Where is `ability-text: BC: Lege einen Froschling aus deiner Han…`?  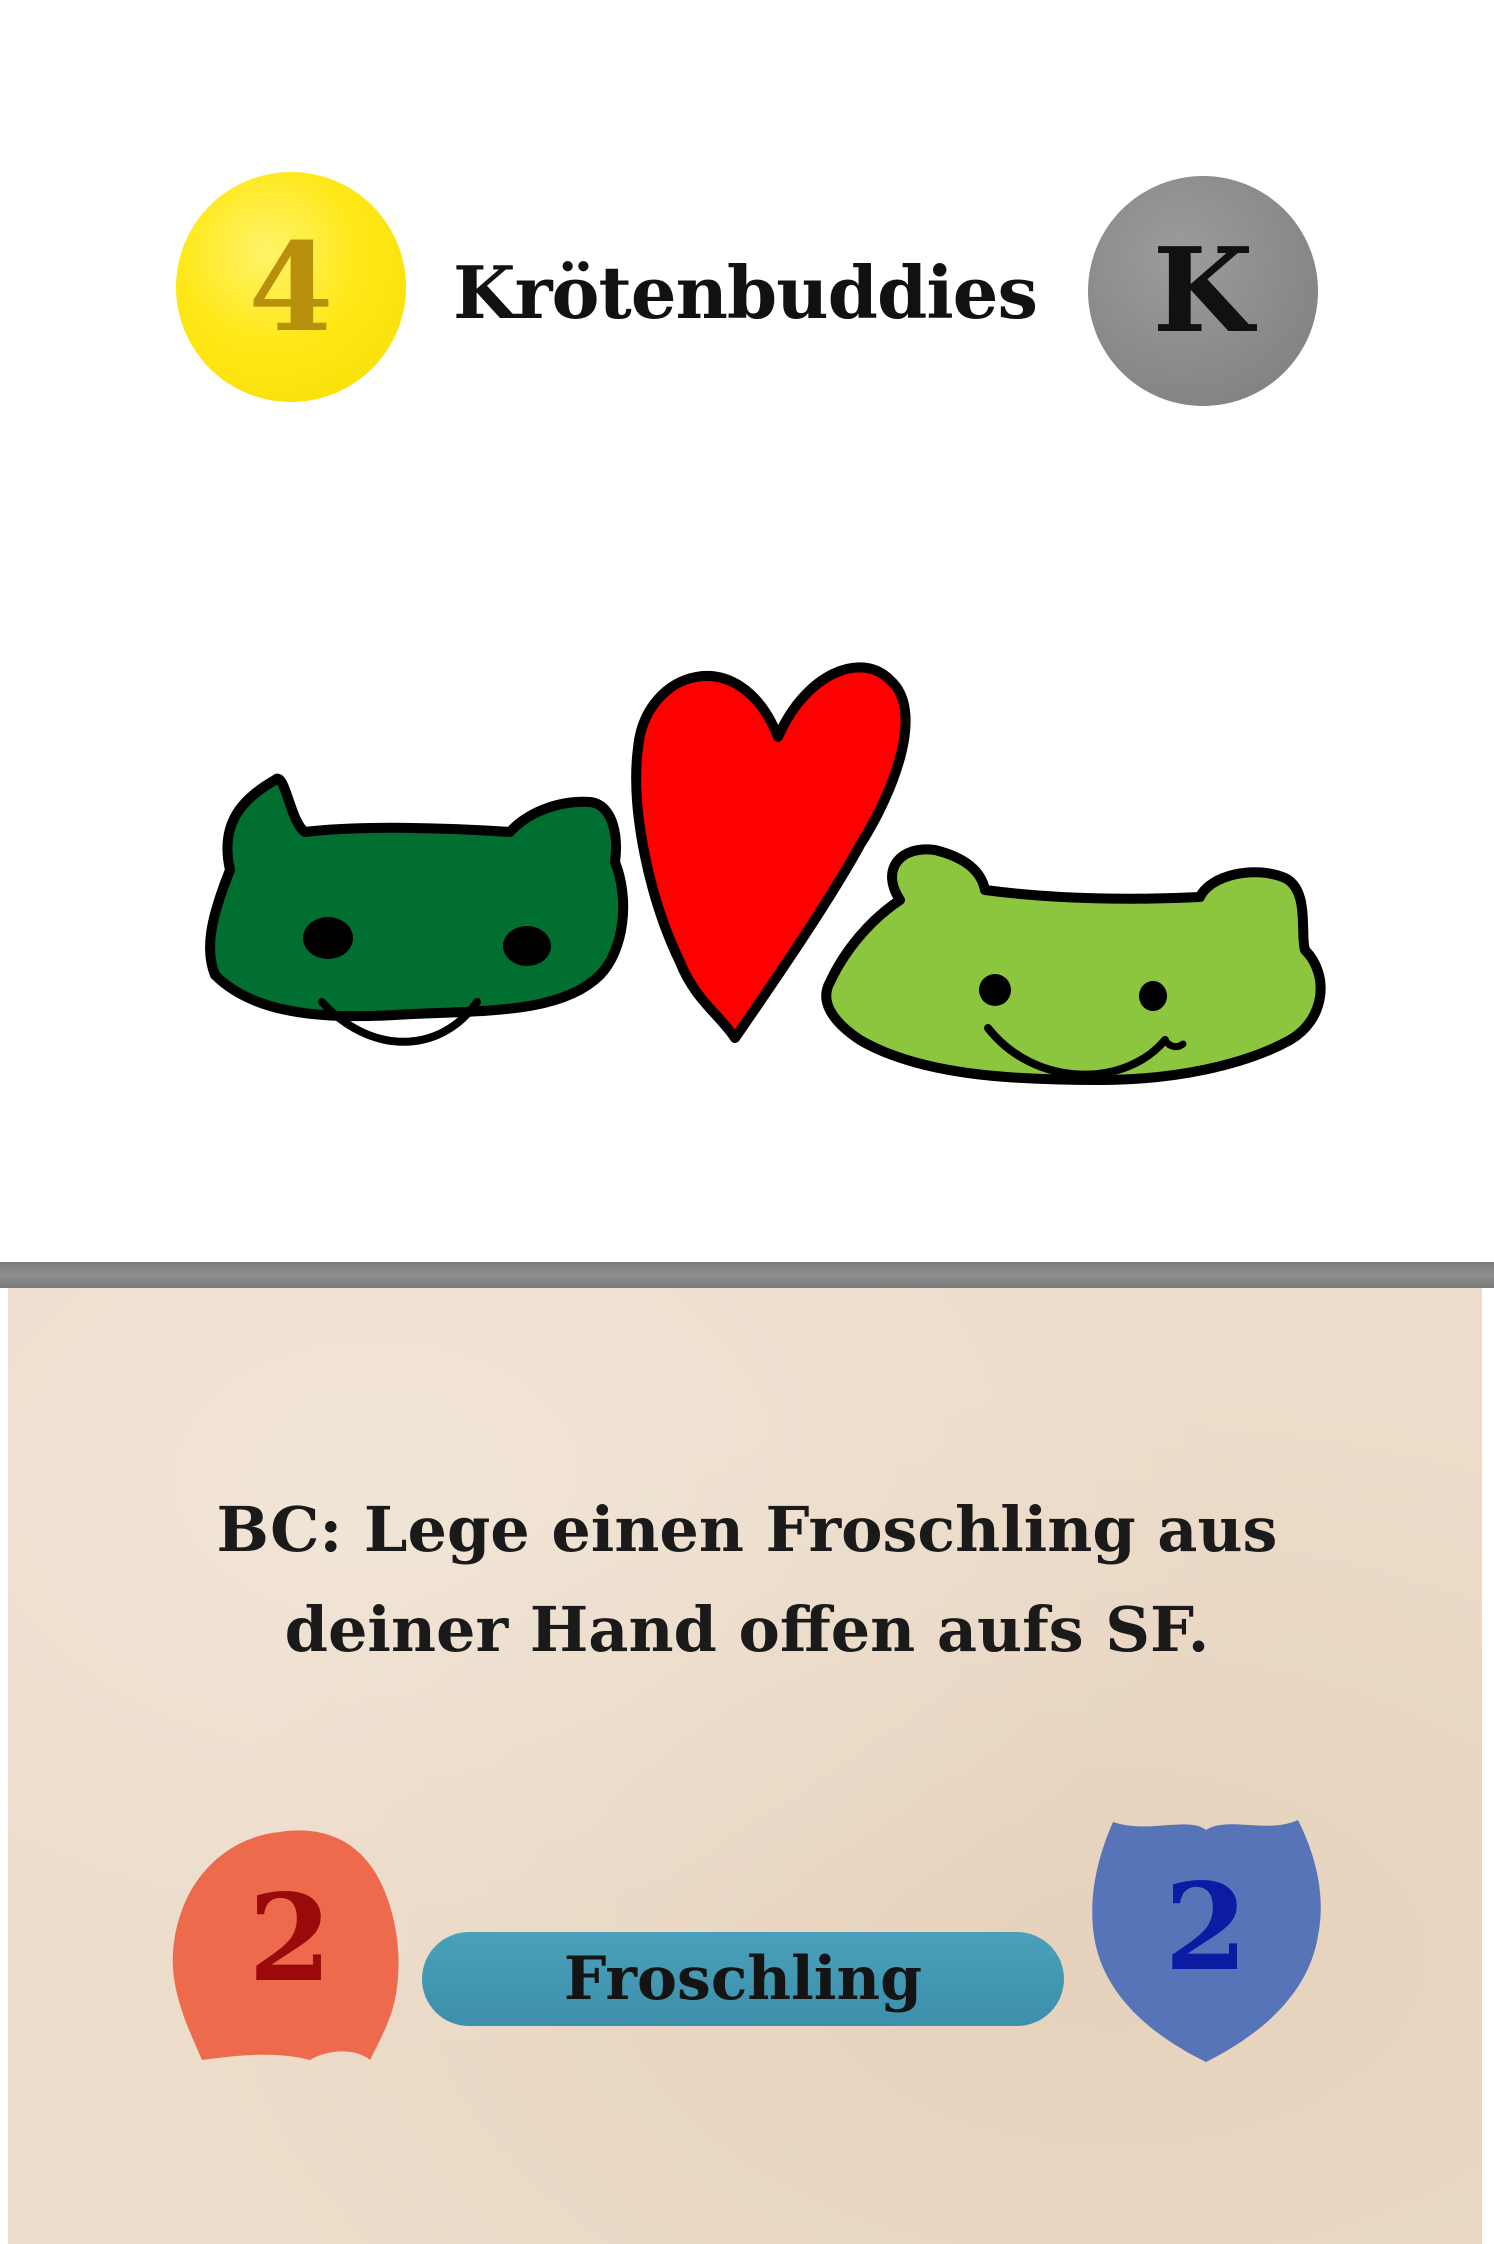 ability-text: BC: Lege einen Froschling aus deiner Han… is located at coordinates (747, 1579).